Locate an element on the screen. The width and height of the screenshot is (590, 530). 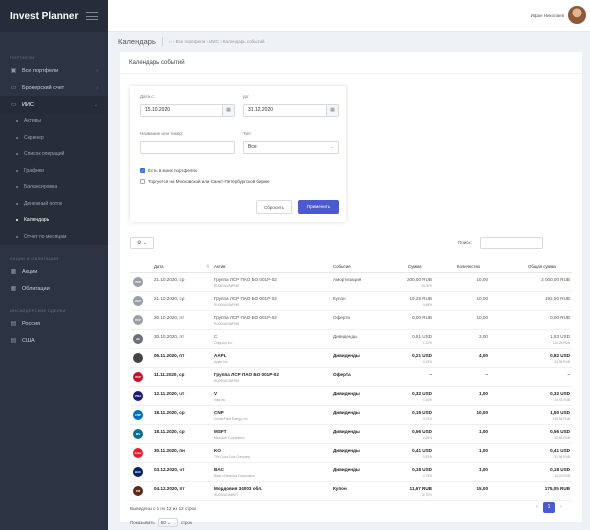
cell-qty: 1,00 is located at coordinates (483, 393).